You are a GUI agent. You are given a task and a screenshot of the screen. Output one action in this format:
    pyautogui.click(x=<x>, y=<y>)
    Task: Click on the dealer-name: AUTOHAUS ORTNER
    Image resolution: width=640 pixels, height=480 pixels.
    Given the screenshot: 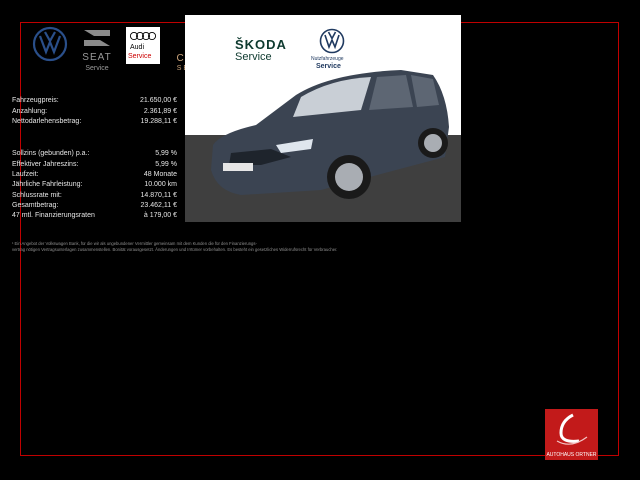 What is the action you would take?
    pyautogui.click(x=571, y=455)
    